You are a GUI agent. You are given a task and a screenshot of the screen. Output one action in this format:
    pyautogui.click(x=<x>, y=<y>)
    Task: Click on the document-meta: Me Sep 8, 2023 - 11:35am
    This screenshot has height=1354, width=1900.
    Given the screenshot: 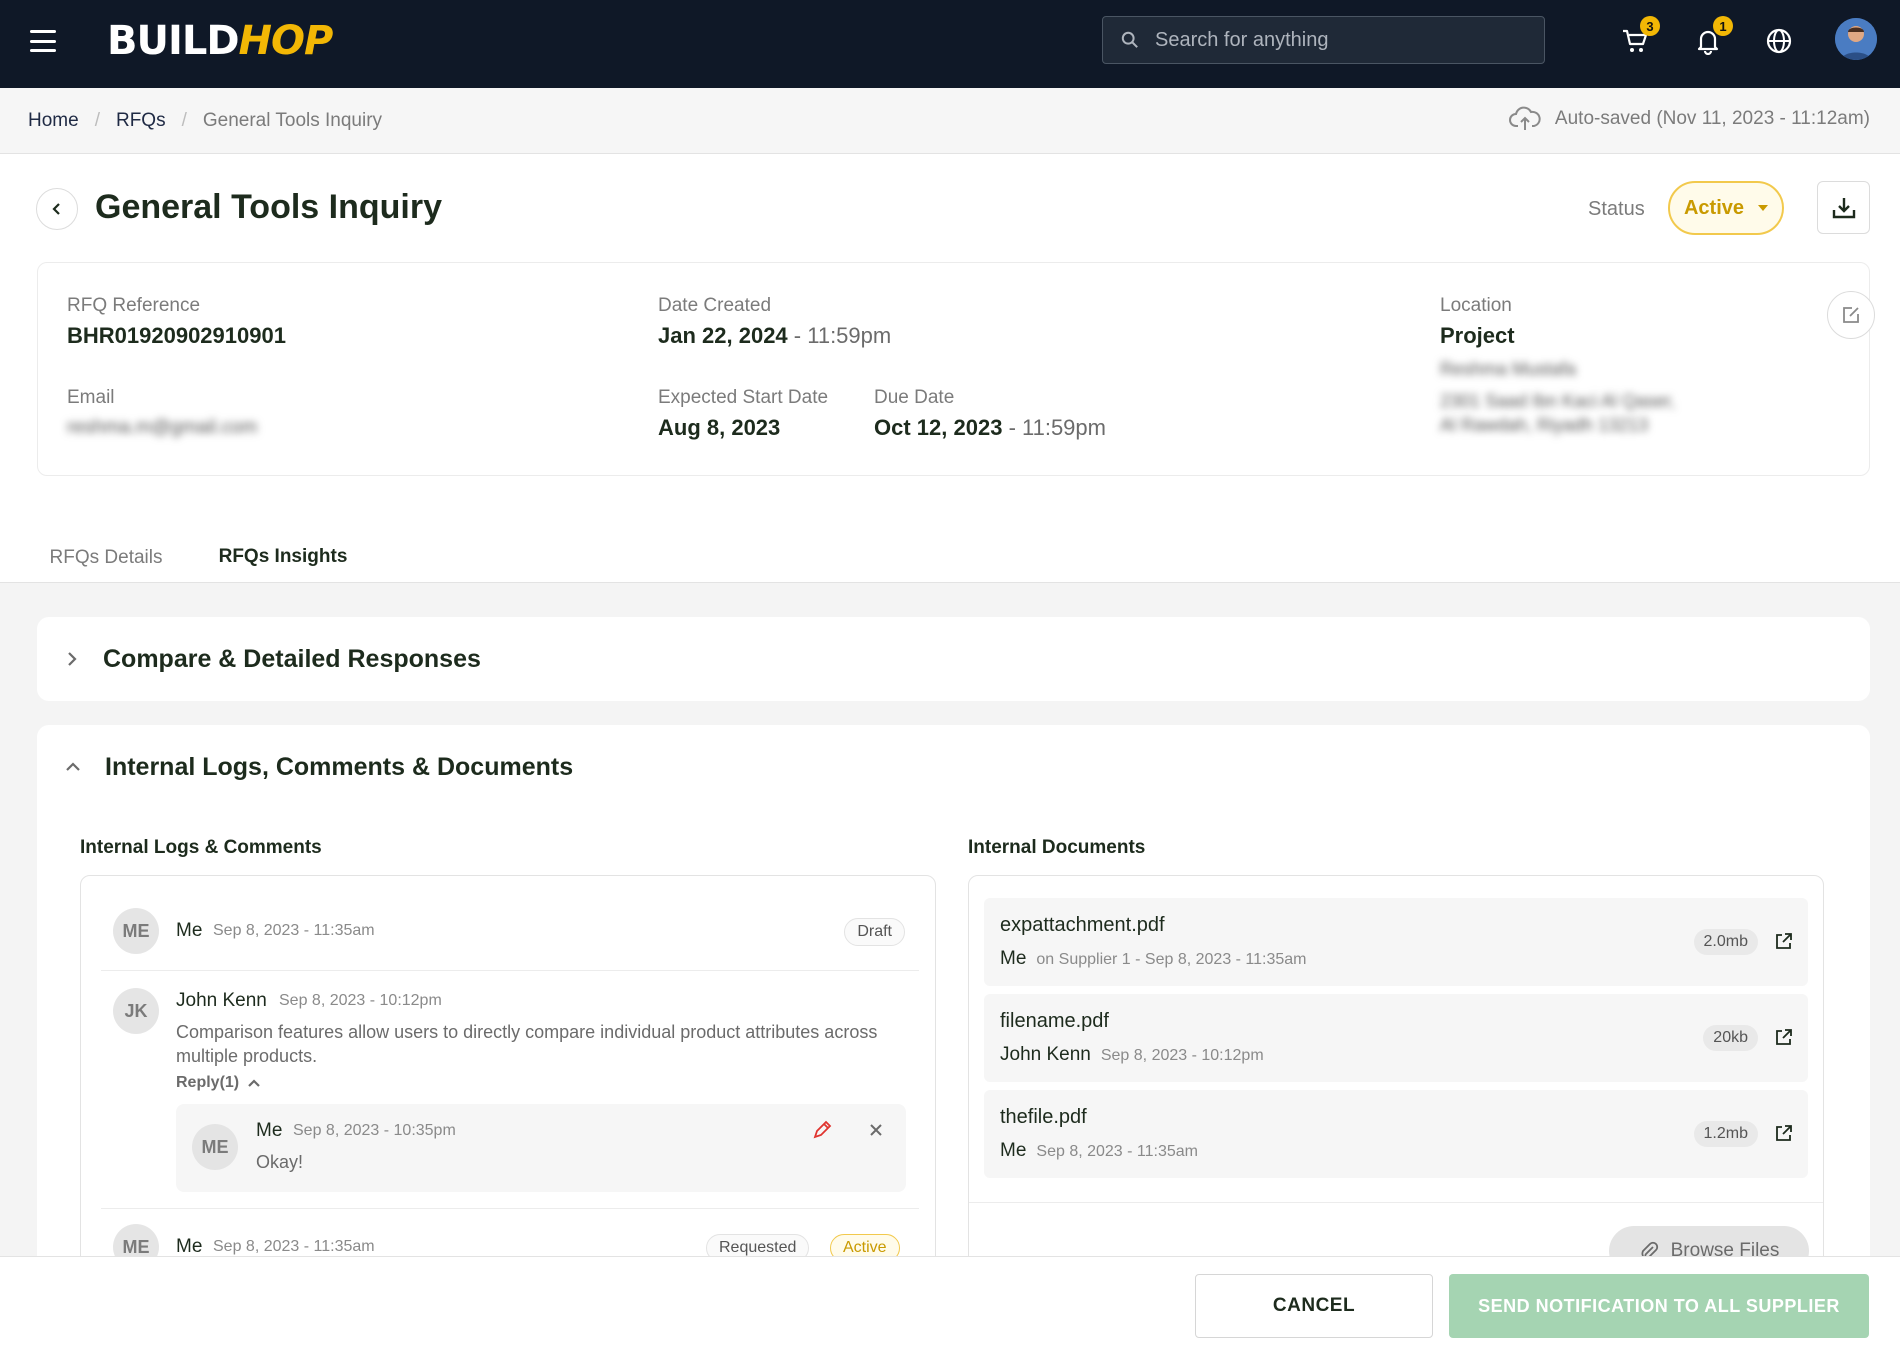 What is the action you would take?
    pyautogui.click(x=1099, y=1151)
    